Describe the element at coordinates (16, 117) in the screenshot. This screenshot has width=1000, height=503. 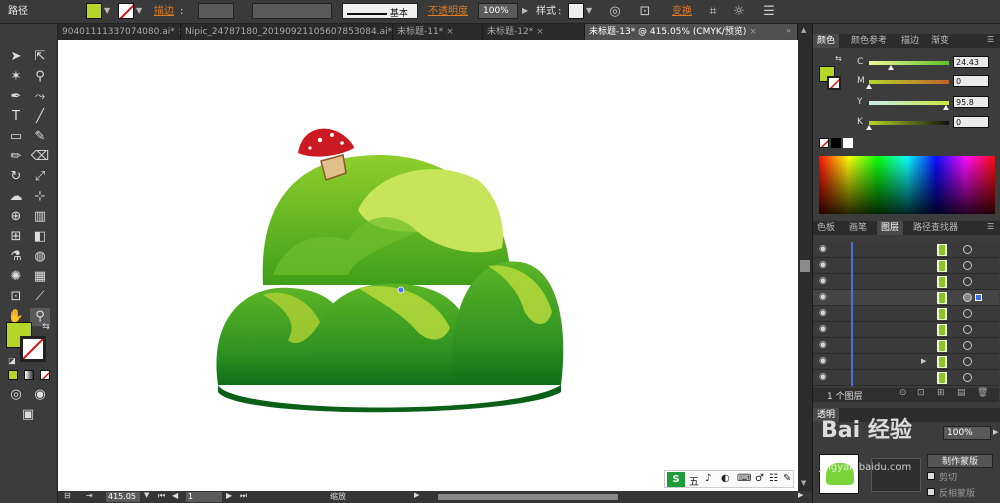
I see `type-tool-icon: T` at that location.